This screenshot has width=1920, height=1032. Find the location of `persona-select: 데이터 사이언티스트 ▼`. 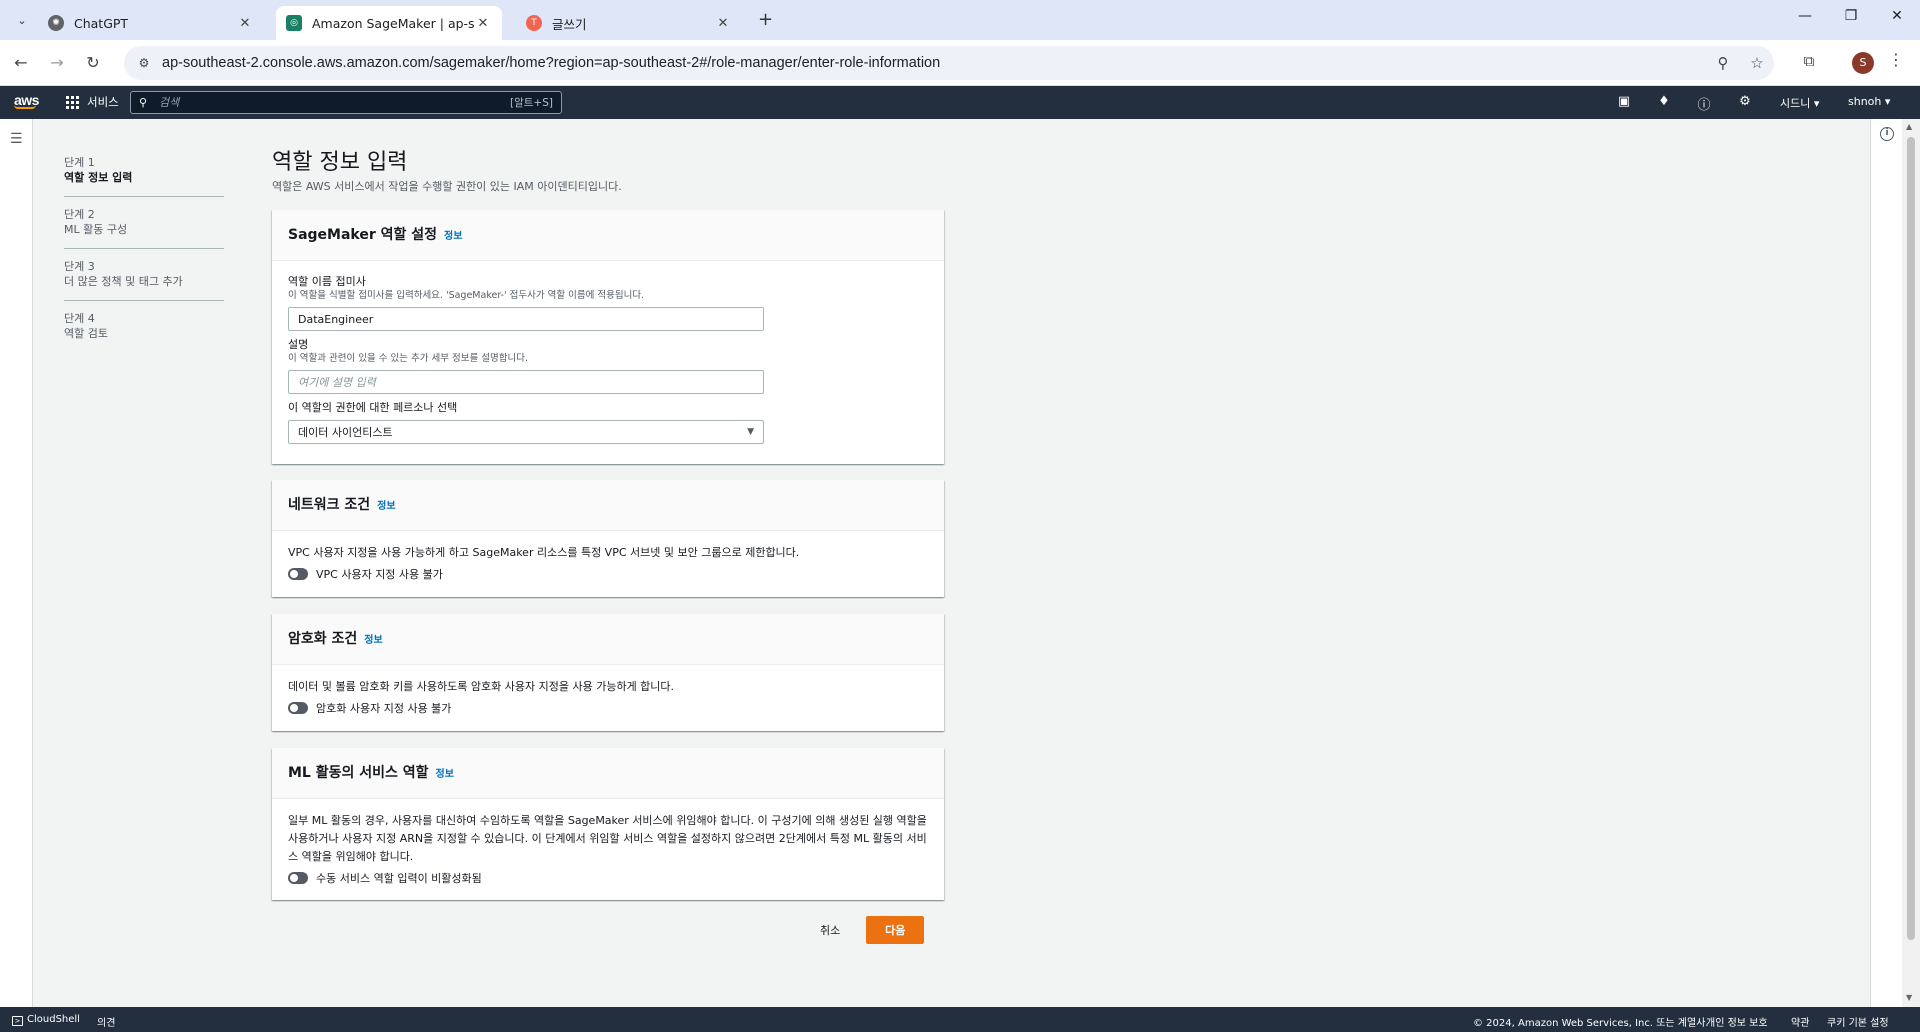

persona-select: 데이터 사이언티스트 ▼ is located at coordinates (526, 432).